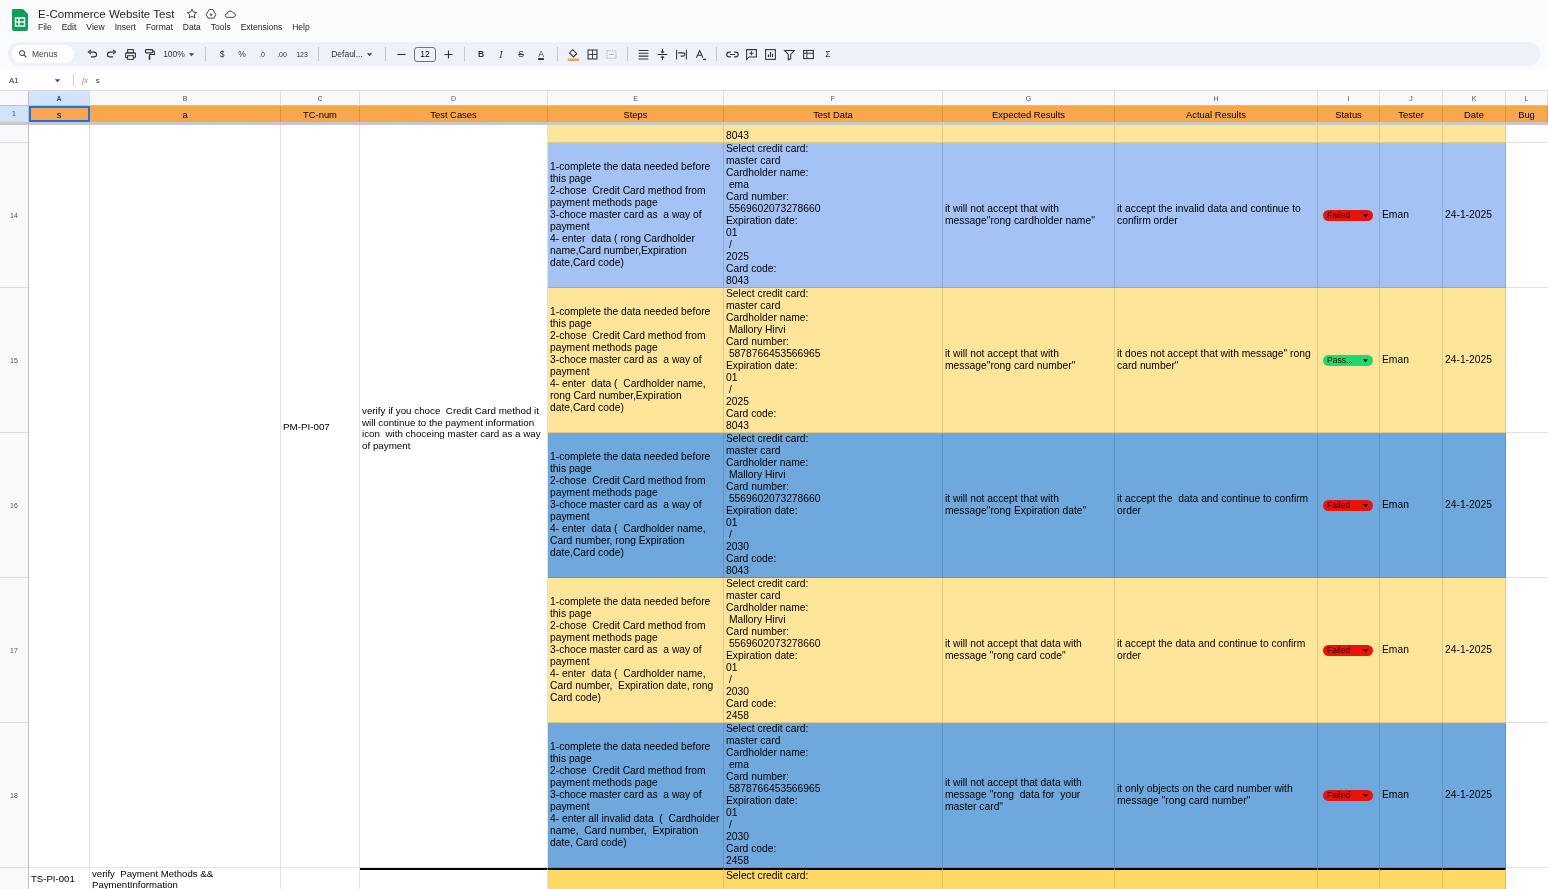  What do you see at coordinates (592, 54) in the screenshot?
I see `borders-icon` at bounding box center [592, 54].